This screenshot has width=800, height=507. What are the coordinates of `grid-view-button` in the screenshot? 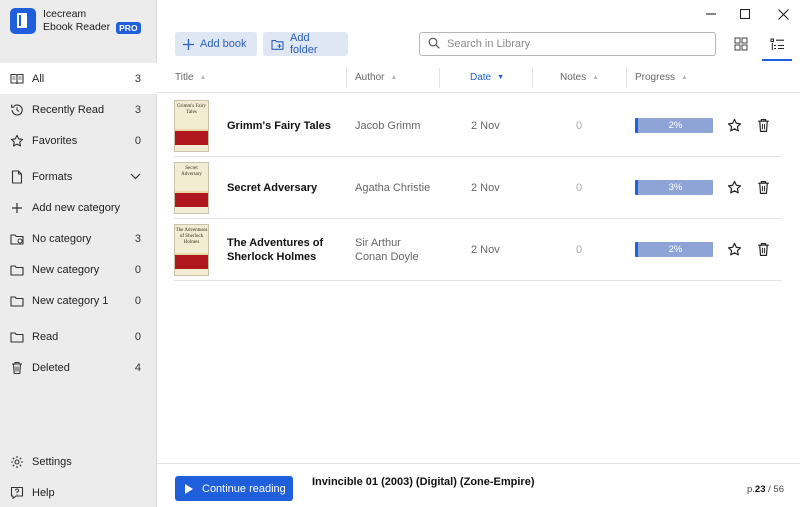 It's located at (741, 44).